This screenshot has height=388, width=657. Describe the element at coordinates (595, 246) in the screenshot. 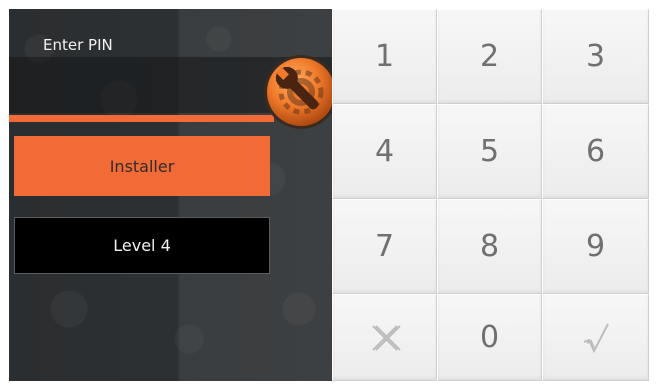

I see `key-9: 9` at that location.